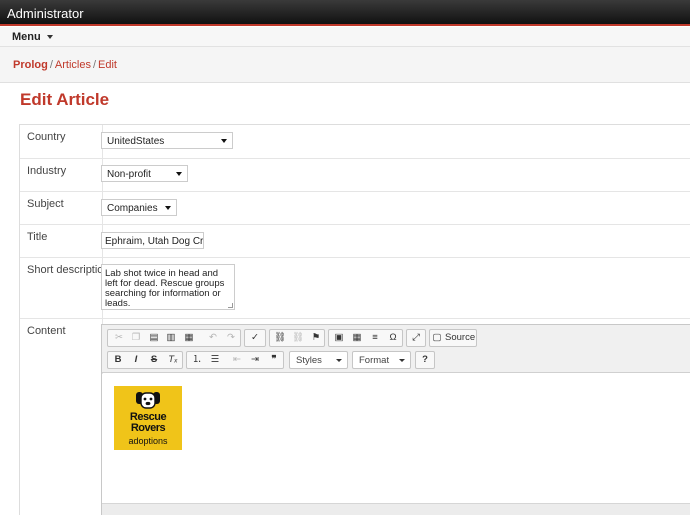 Image resolution: width=690 pixels, height=515 pixels. Describe the element at coordinates (132, 208) in the screenshot. I see `subject-select-value: Companies` at that location.